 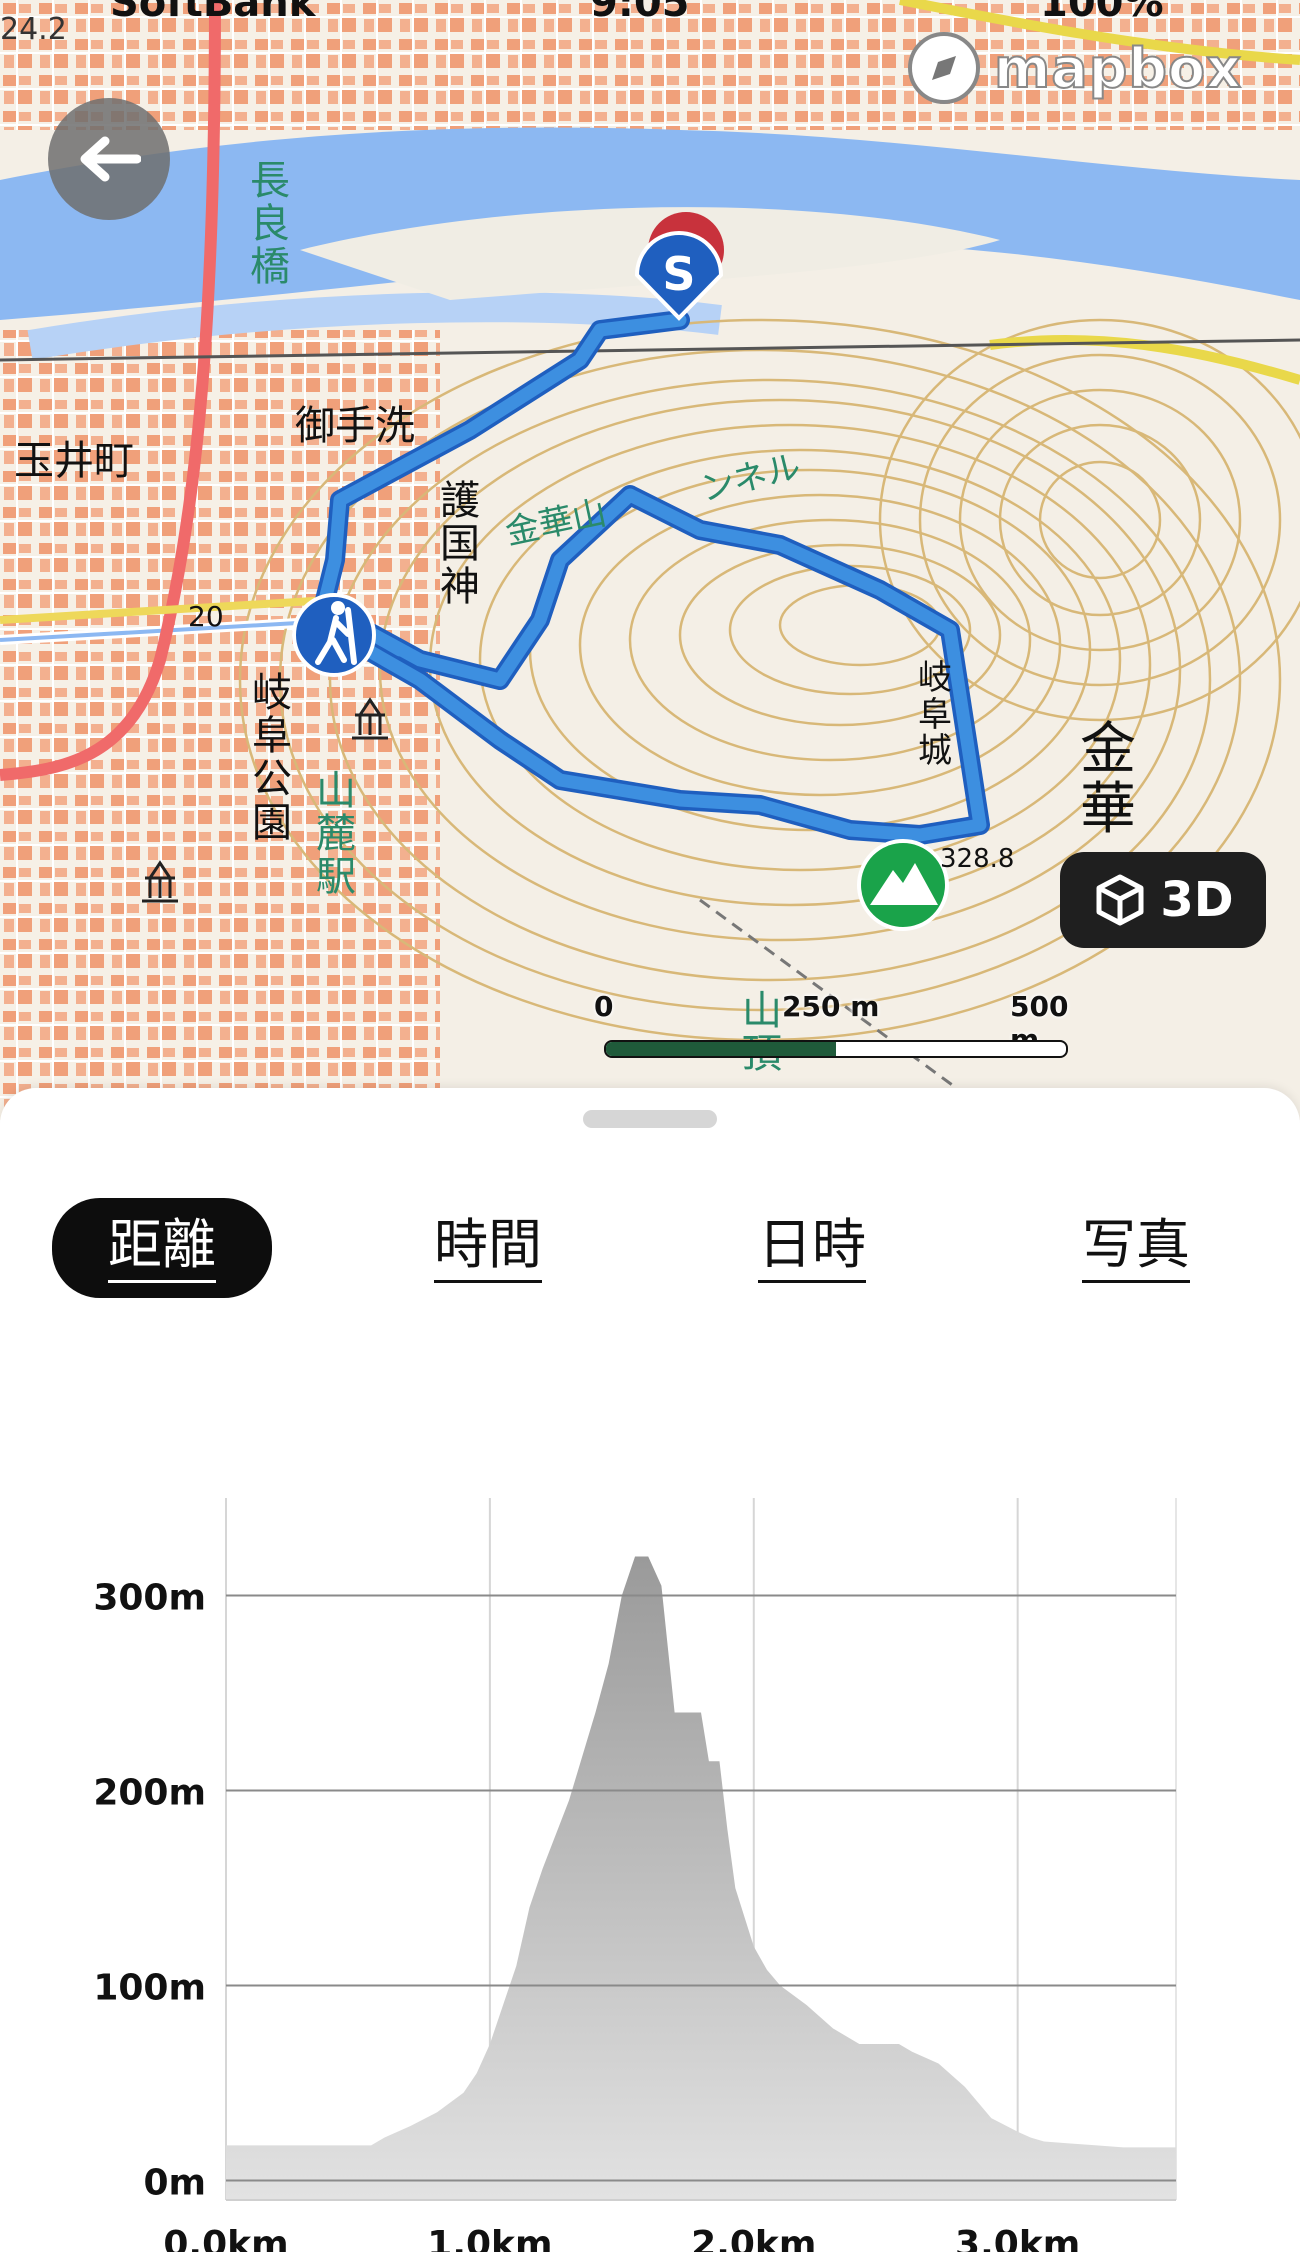 I want to click on arrow-left-icon, so click(x=110, y=159).